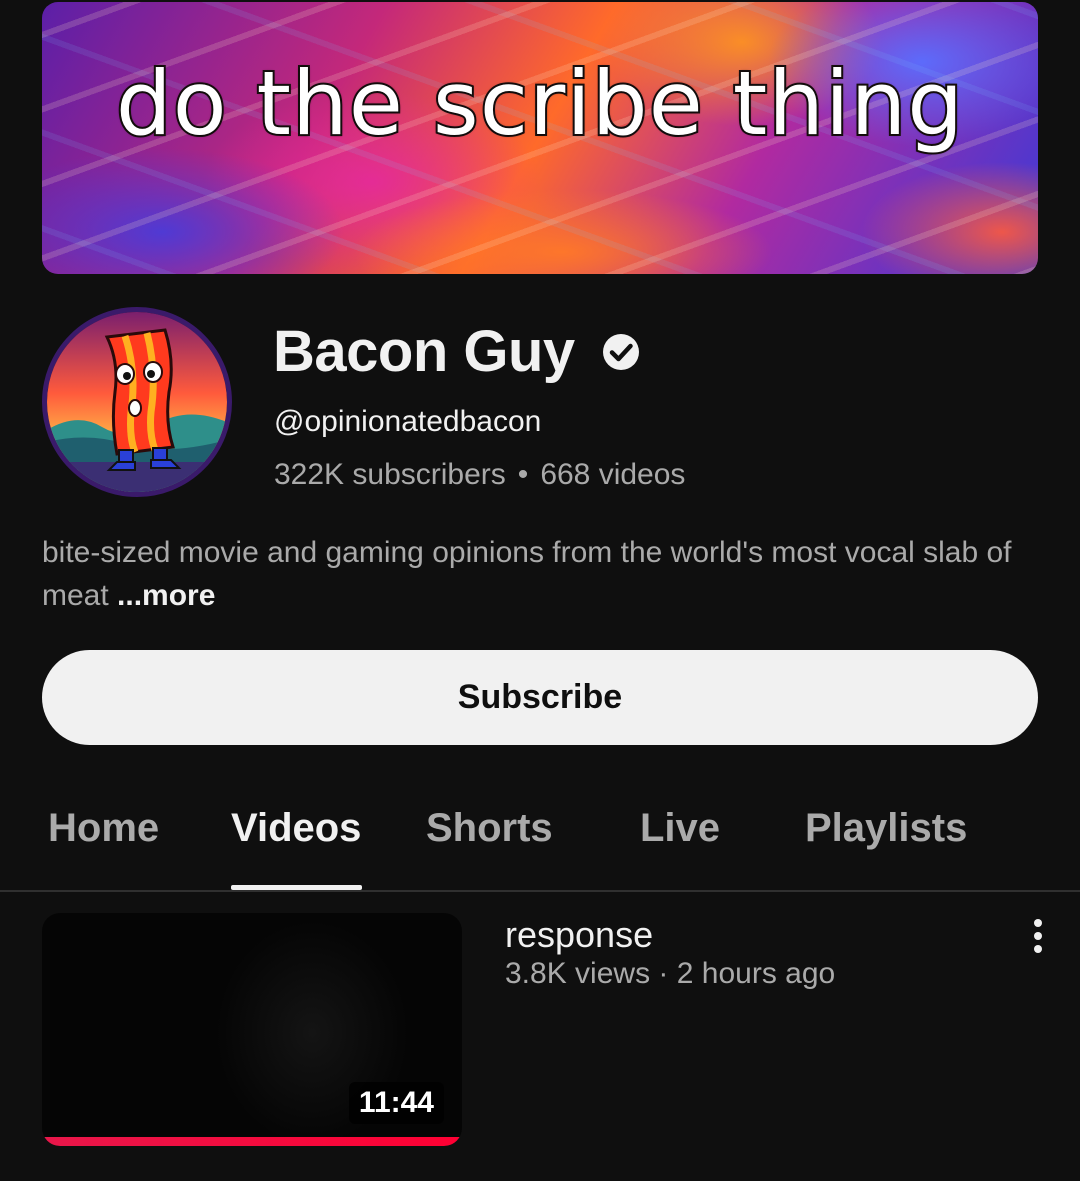  Describe the element at coordinates (539, 103) in the screenshot. I see `banner-text: do the scribe thing` at that location.